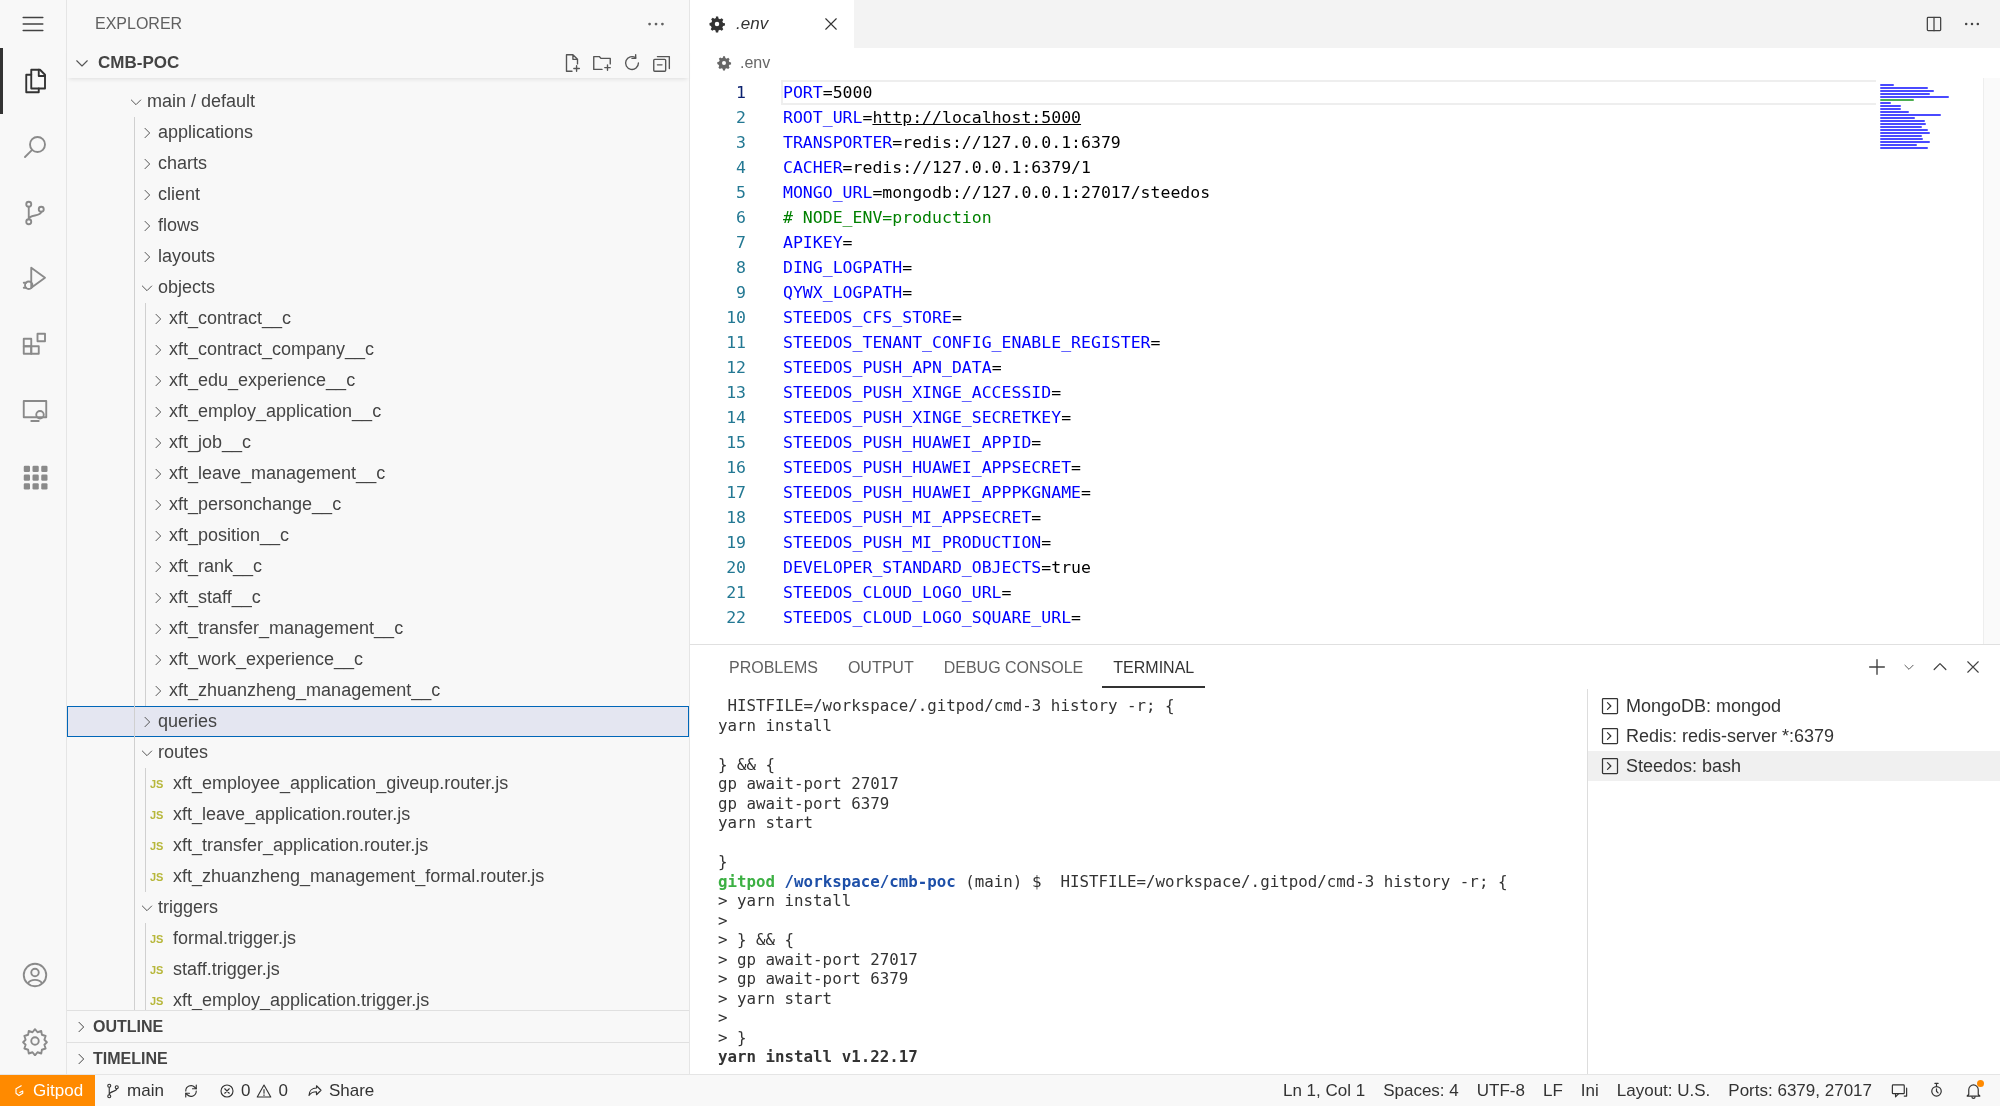  I want to click on panel-tab: DEBUG CONSOLE, so click(1013, 667).